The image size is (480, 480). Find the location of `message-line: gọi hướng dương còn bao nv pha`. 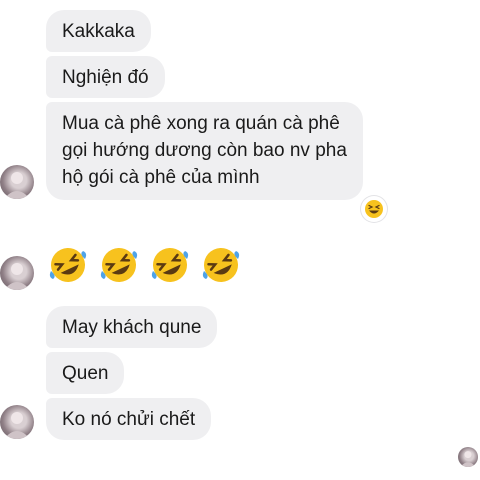

message-line: gọi hướng dương còn bao nv pha is located at coordinates (204, 150).